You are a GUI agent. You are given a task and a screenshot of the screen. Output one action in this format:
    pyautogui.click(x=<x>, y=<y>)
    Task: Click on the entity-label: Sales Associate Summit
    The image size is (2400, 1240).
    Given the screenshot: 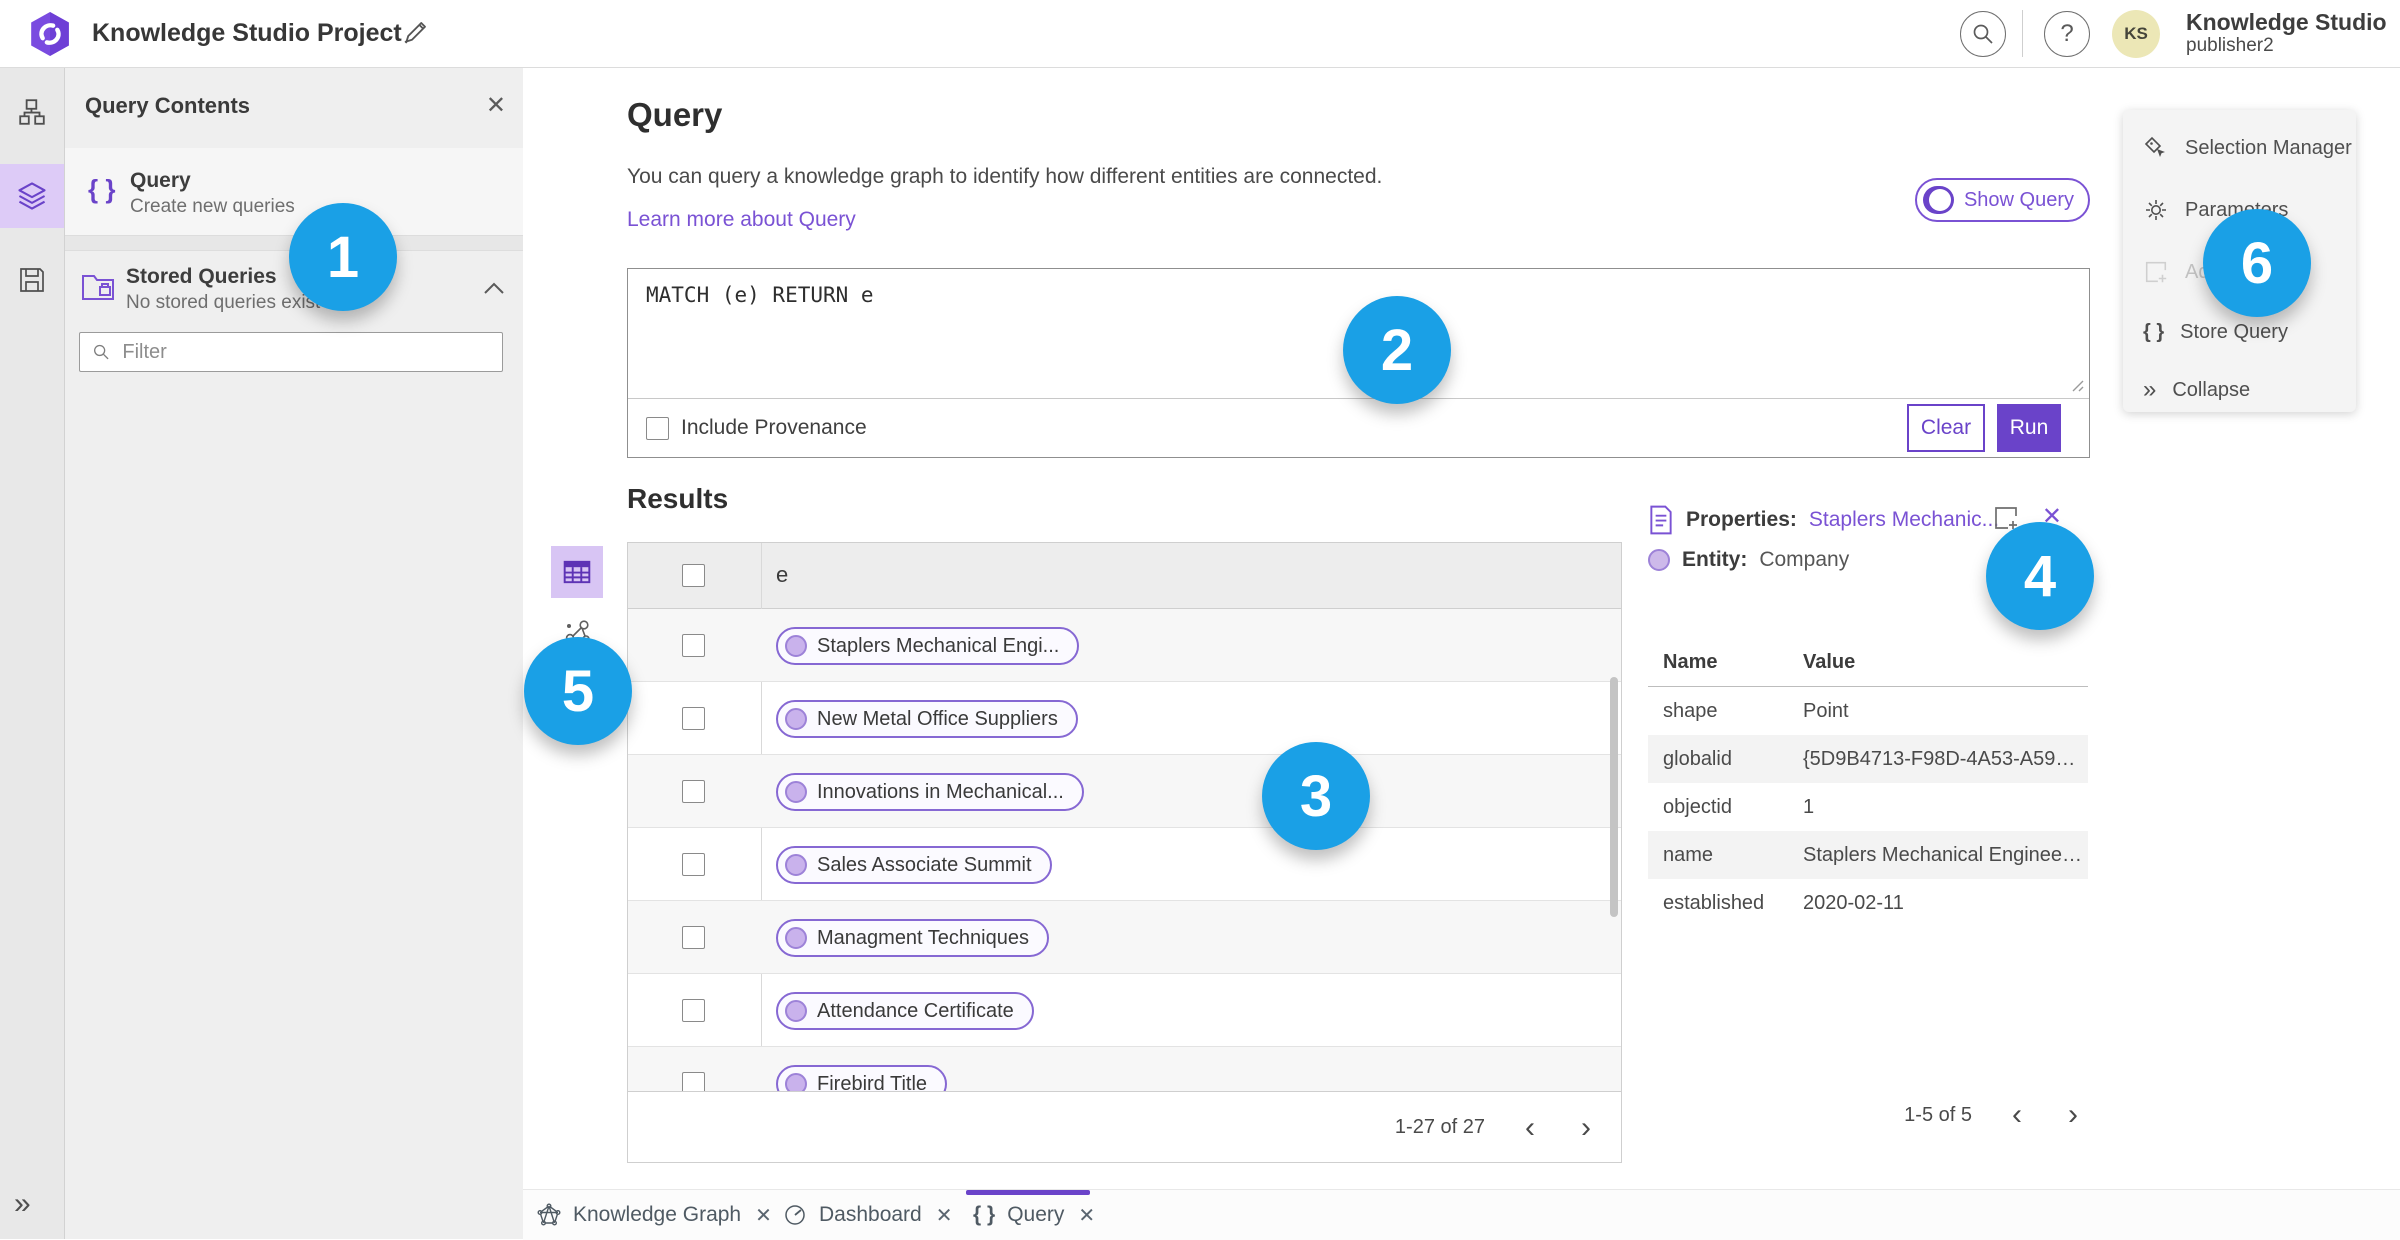 What is the action you would take?
    pyautogui.click(x=924, y=864)
    